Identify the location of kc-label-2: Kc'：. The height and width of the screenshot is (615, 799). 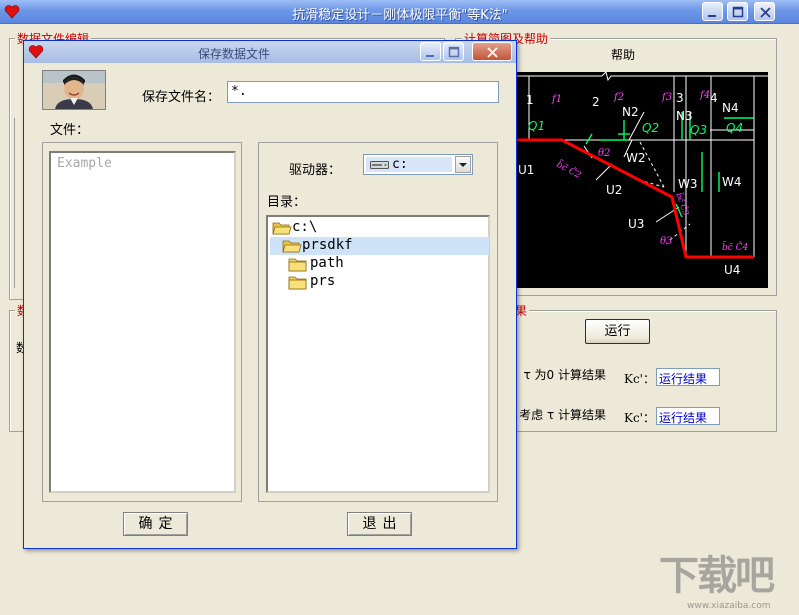
(639, 418).